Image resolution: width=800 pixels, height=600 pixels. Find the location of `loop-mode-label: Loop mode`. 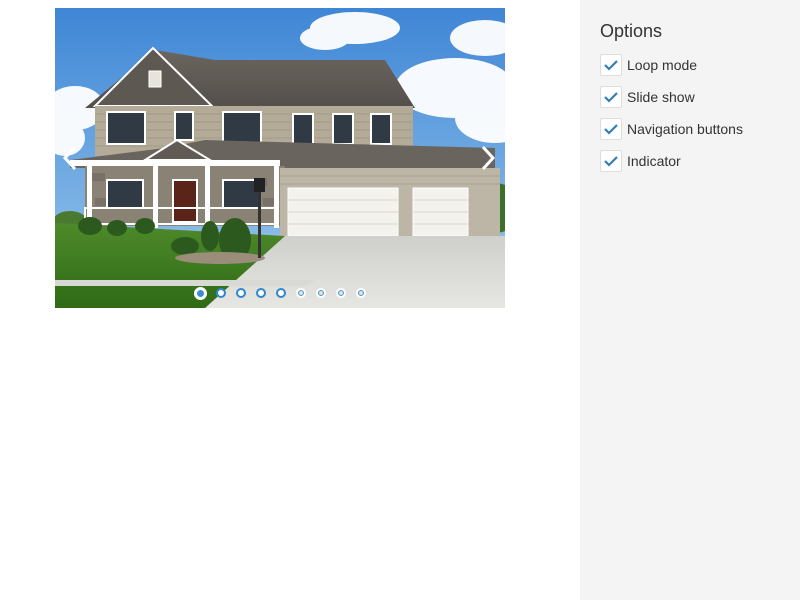

loop-mode-label: Loop mode is located at coordinates (662, 65).